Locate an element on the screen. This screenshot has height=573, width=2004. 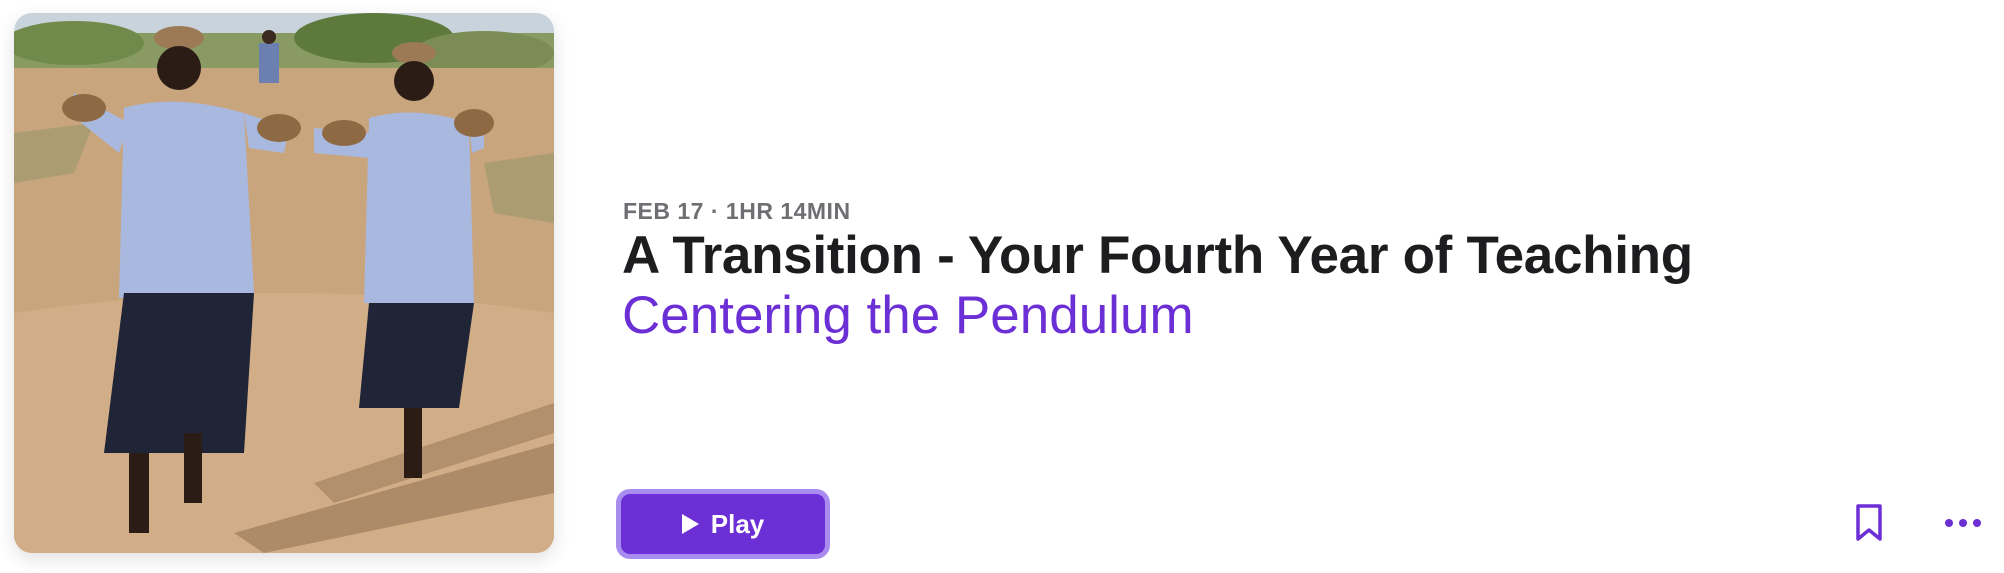
episode-meta: FEB 17 · 1HR 14MIN is located at coordinates (737, 211).